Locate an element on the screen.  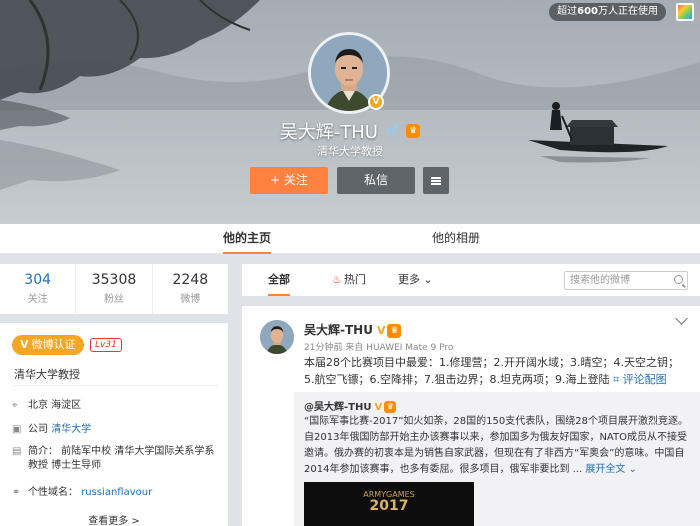
company-prefix: 公司 is located at coordinates (38, 429).